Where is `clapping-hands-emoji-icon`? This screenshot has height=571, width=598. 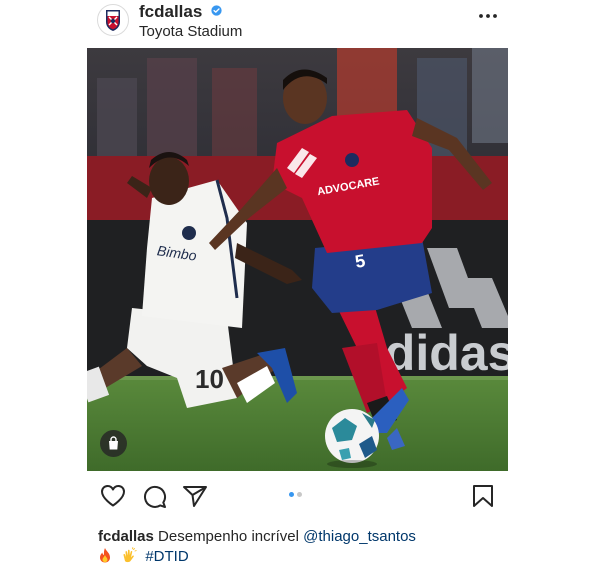 clapping-hands-emoji-icon is located at coordinates (130, 555).